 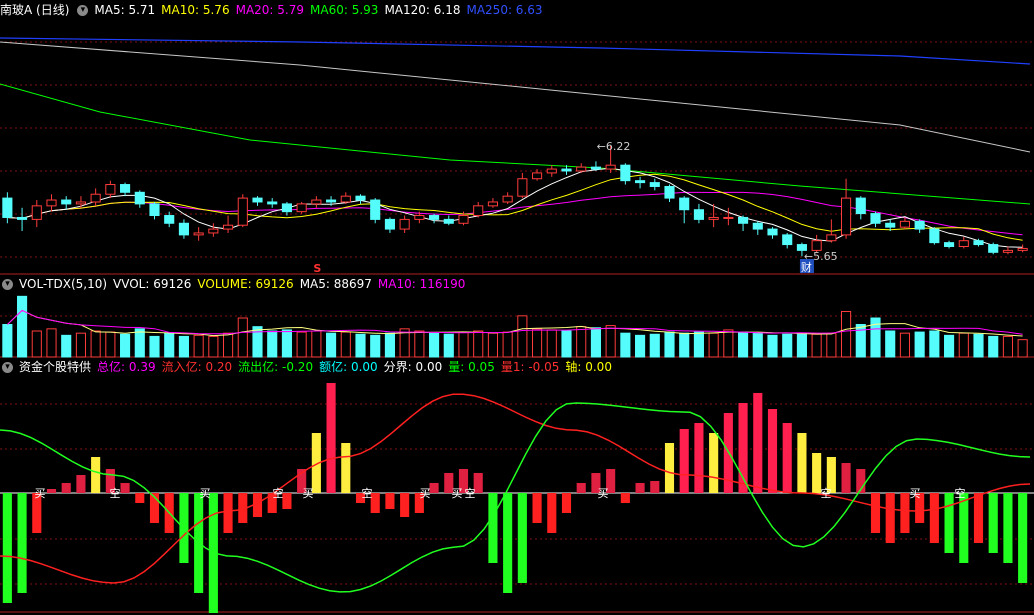 What do you see at coordinates (197, 367) in the screenshot?
I see `fund-indicator-1: 流入亿: 0.20` at bounding box center [197, 367].